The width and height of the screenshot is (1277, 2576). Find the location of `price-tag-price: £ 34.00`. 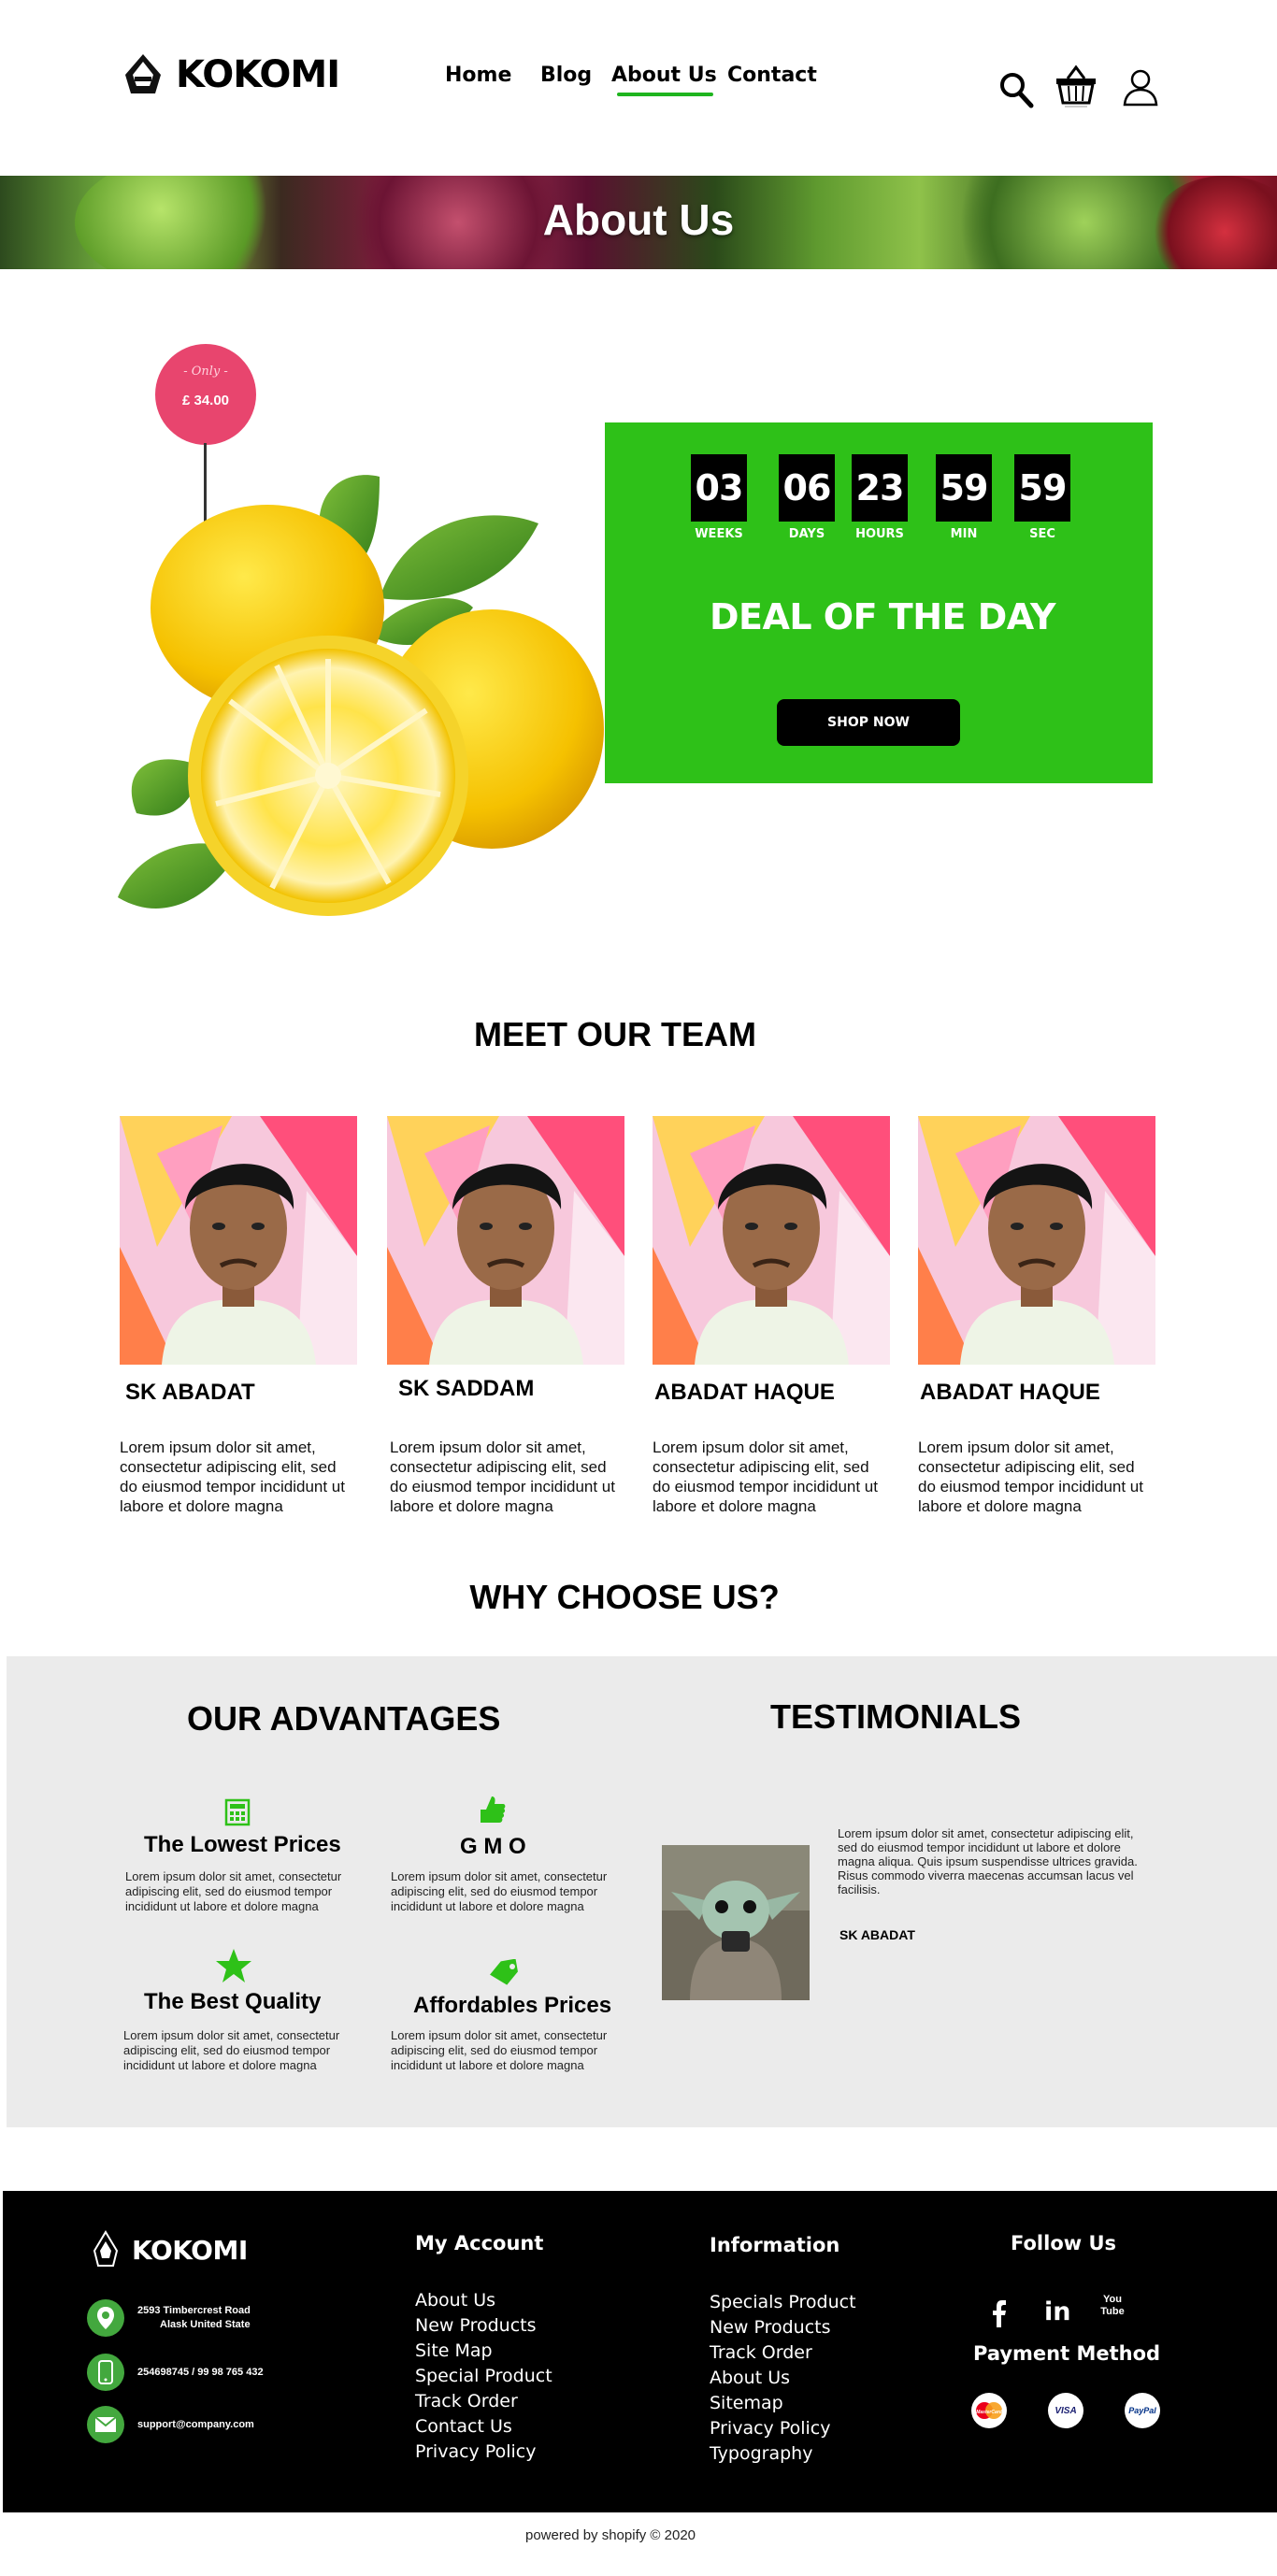

price-tag-price: £ 34.00 is located at coordinates (206, 400).